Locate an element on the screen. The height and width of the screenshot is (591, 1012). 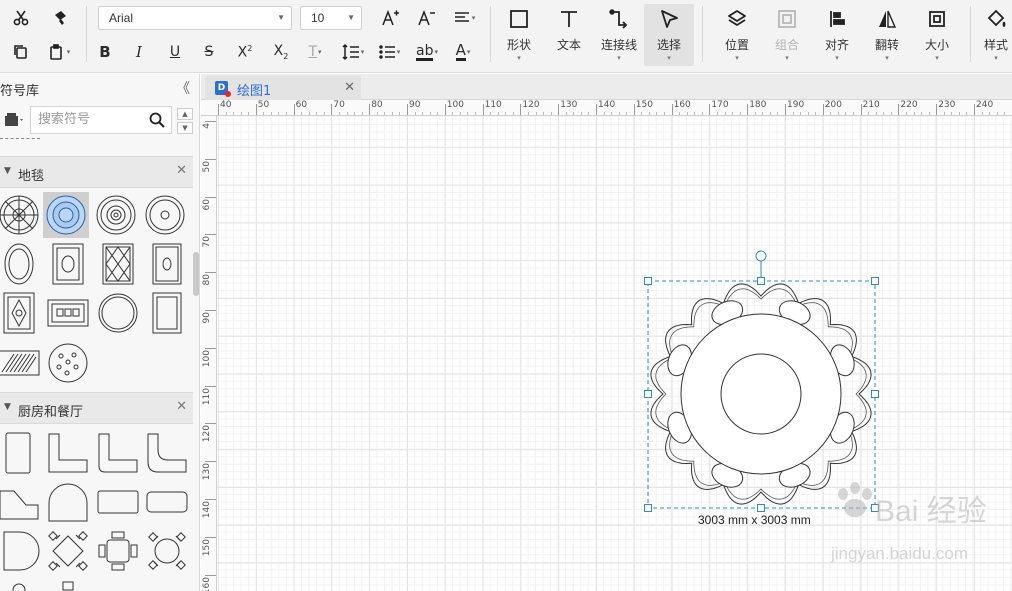
font-family-select: Arial ▼ is located at coordinates (195, 18).